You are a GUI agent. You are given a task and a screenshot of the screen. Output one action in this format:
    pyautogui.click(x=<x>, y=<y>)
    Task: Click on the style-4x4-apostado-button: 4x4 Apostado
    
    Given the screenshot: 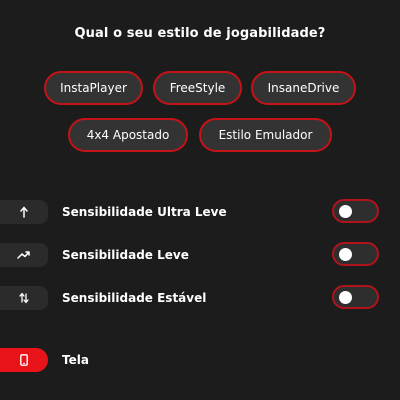 What is the action you would take?
    pyautogui.click(x=128, y=135)
    